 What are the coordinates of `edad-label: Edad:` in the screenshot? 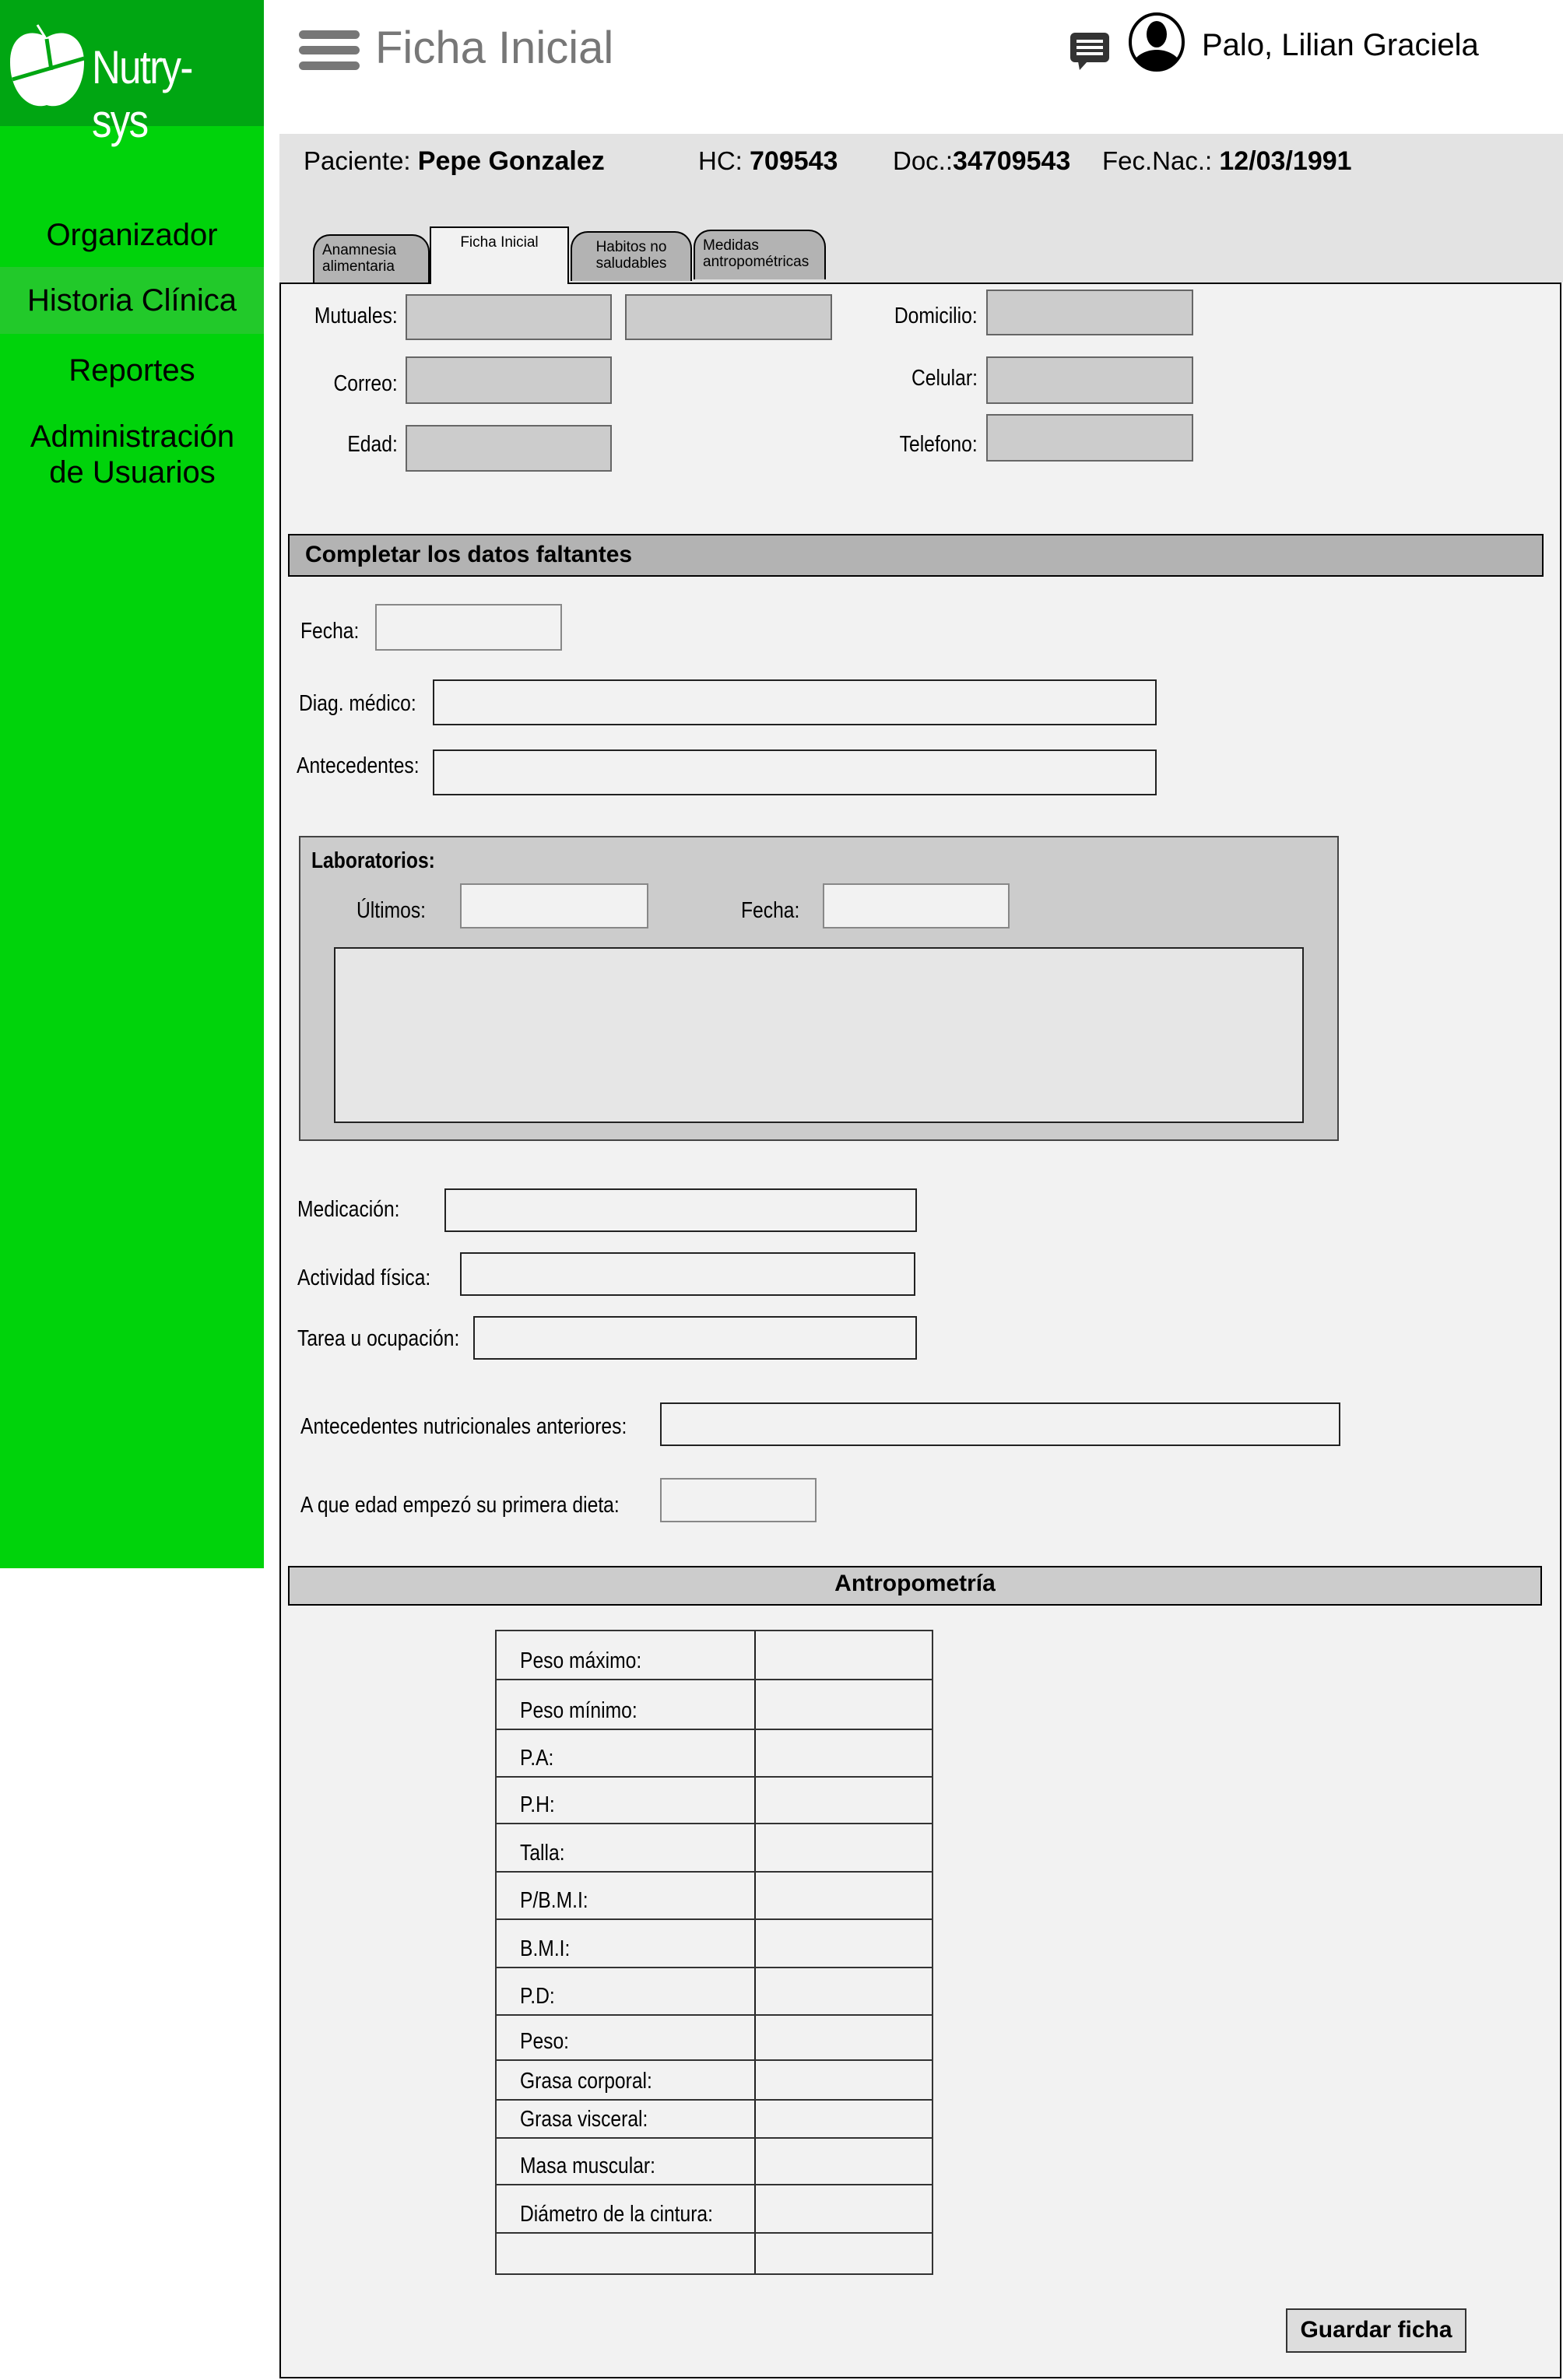 It's located at (372, 444).